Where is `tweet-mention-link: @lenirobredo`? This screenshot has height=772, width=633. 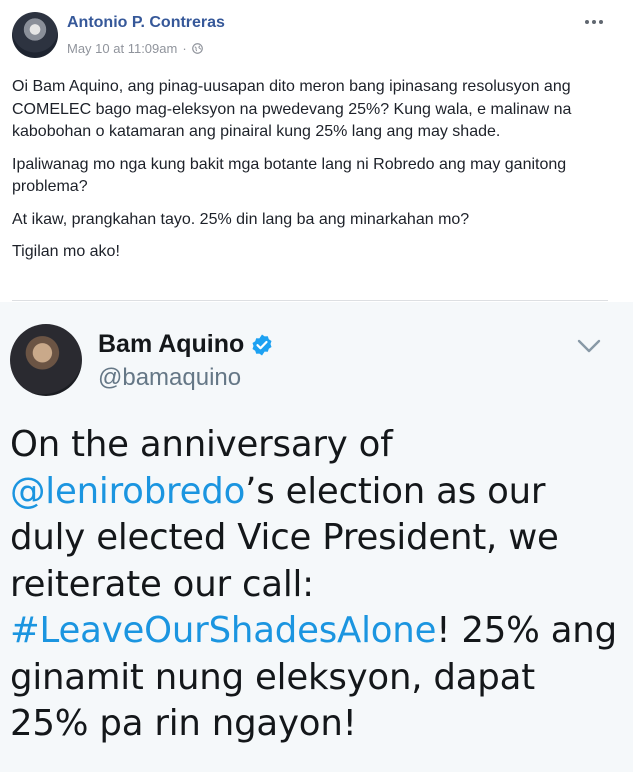
tweet-mention-link: @lenirobredo is located at coordinates (127, 491).